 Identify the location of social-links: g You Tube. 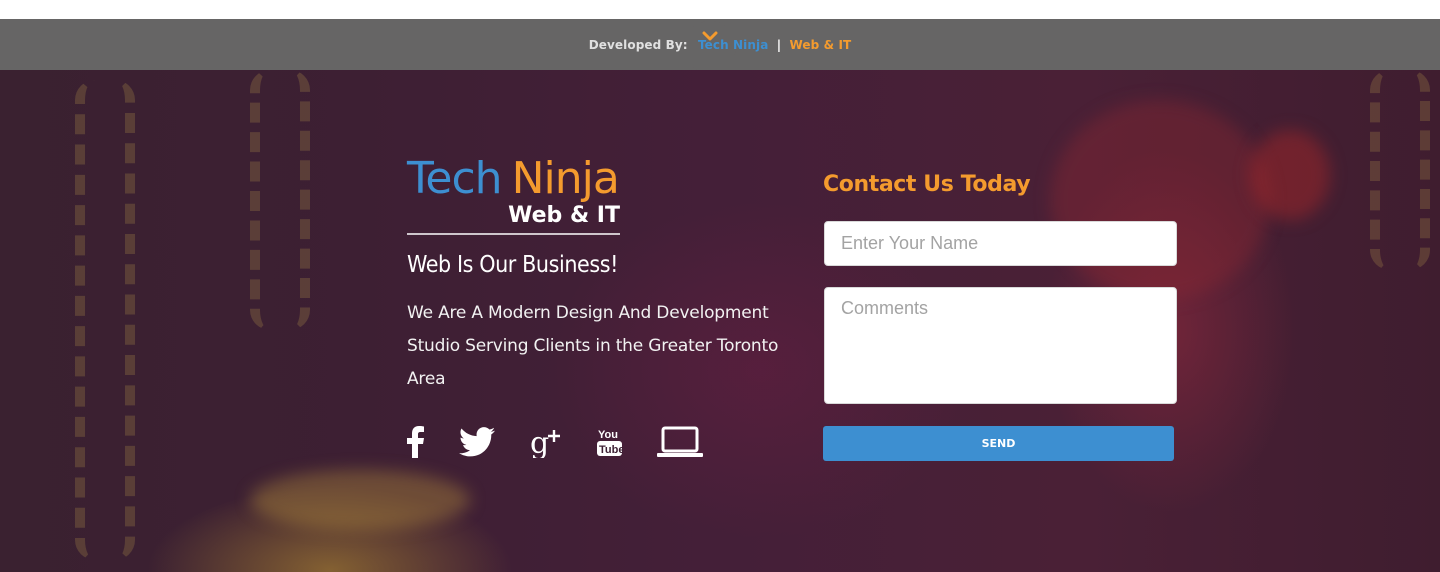
(571, 442).